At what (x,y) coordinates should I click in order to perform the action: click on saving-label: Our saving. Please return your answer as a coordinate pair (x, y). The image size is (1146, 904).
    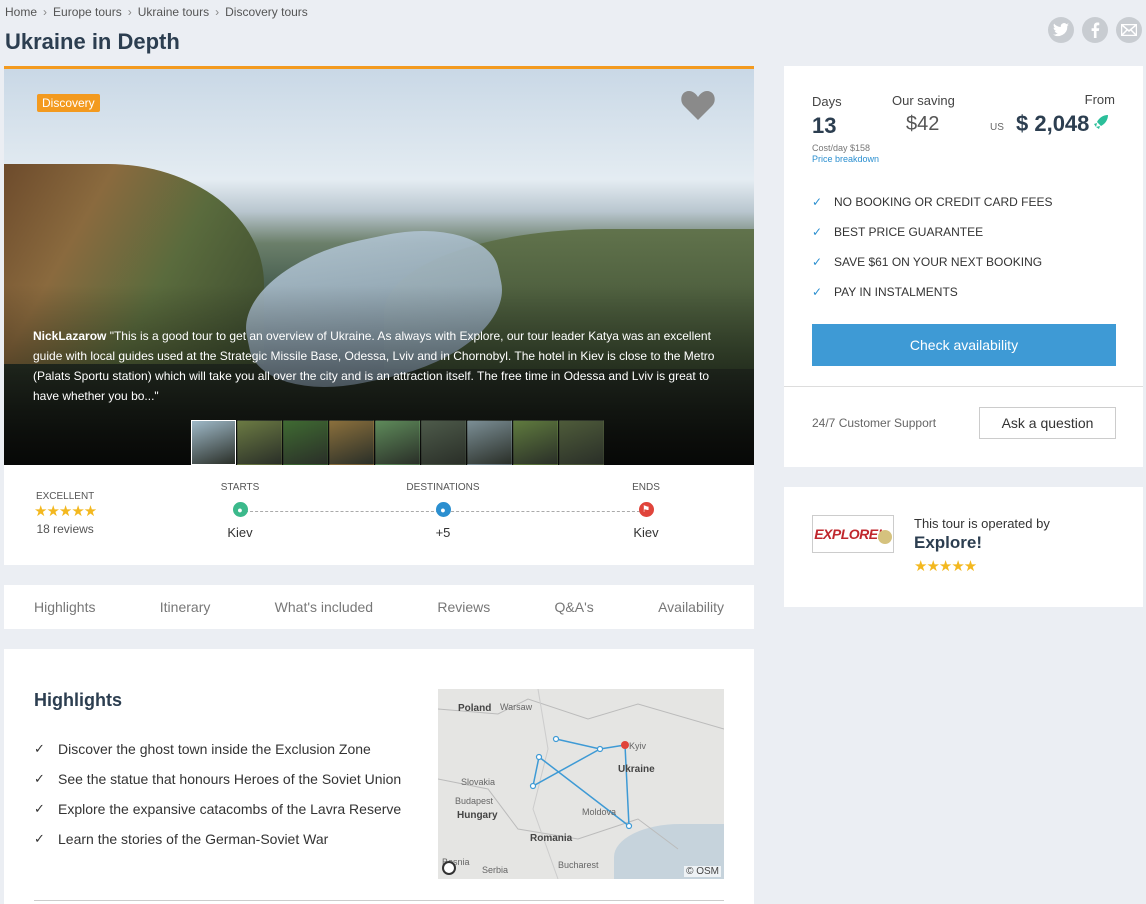
    Looking at the image, I should click on (923, 100).